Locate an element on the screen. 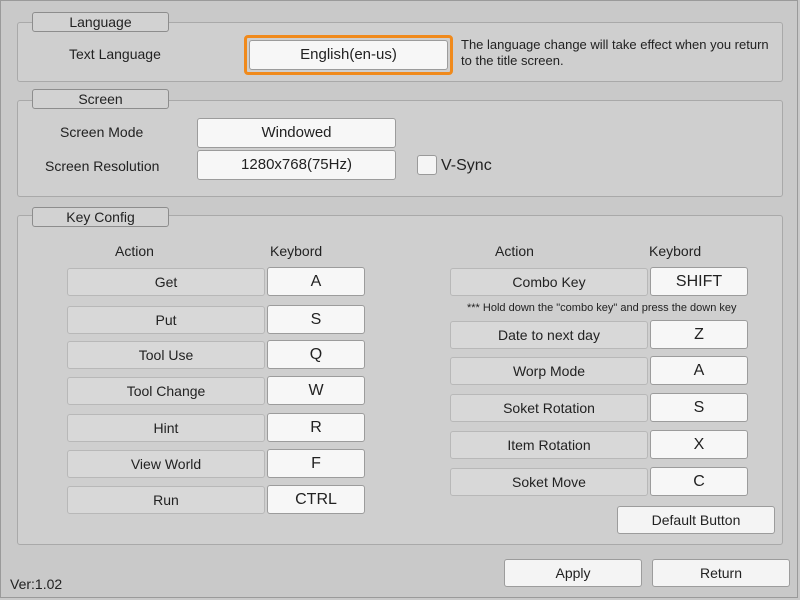 This screenshot has height=600, width=800. action-put: Put is located at coordinates (166, 320).